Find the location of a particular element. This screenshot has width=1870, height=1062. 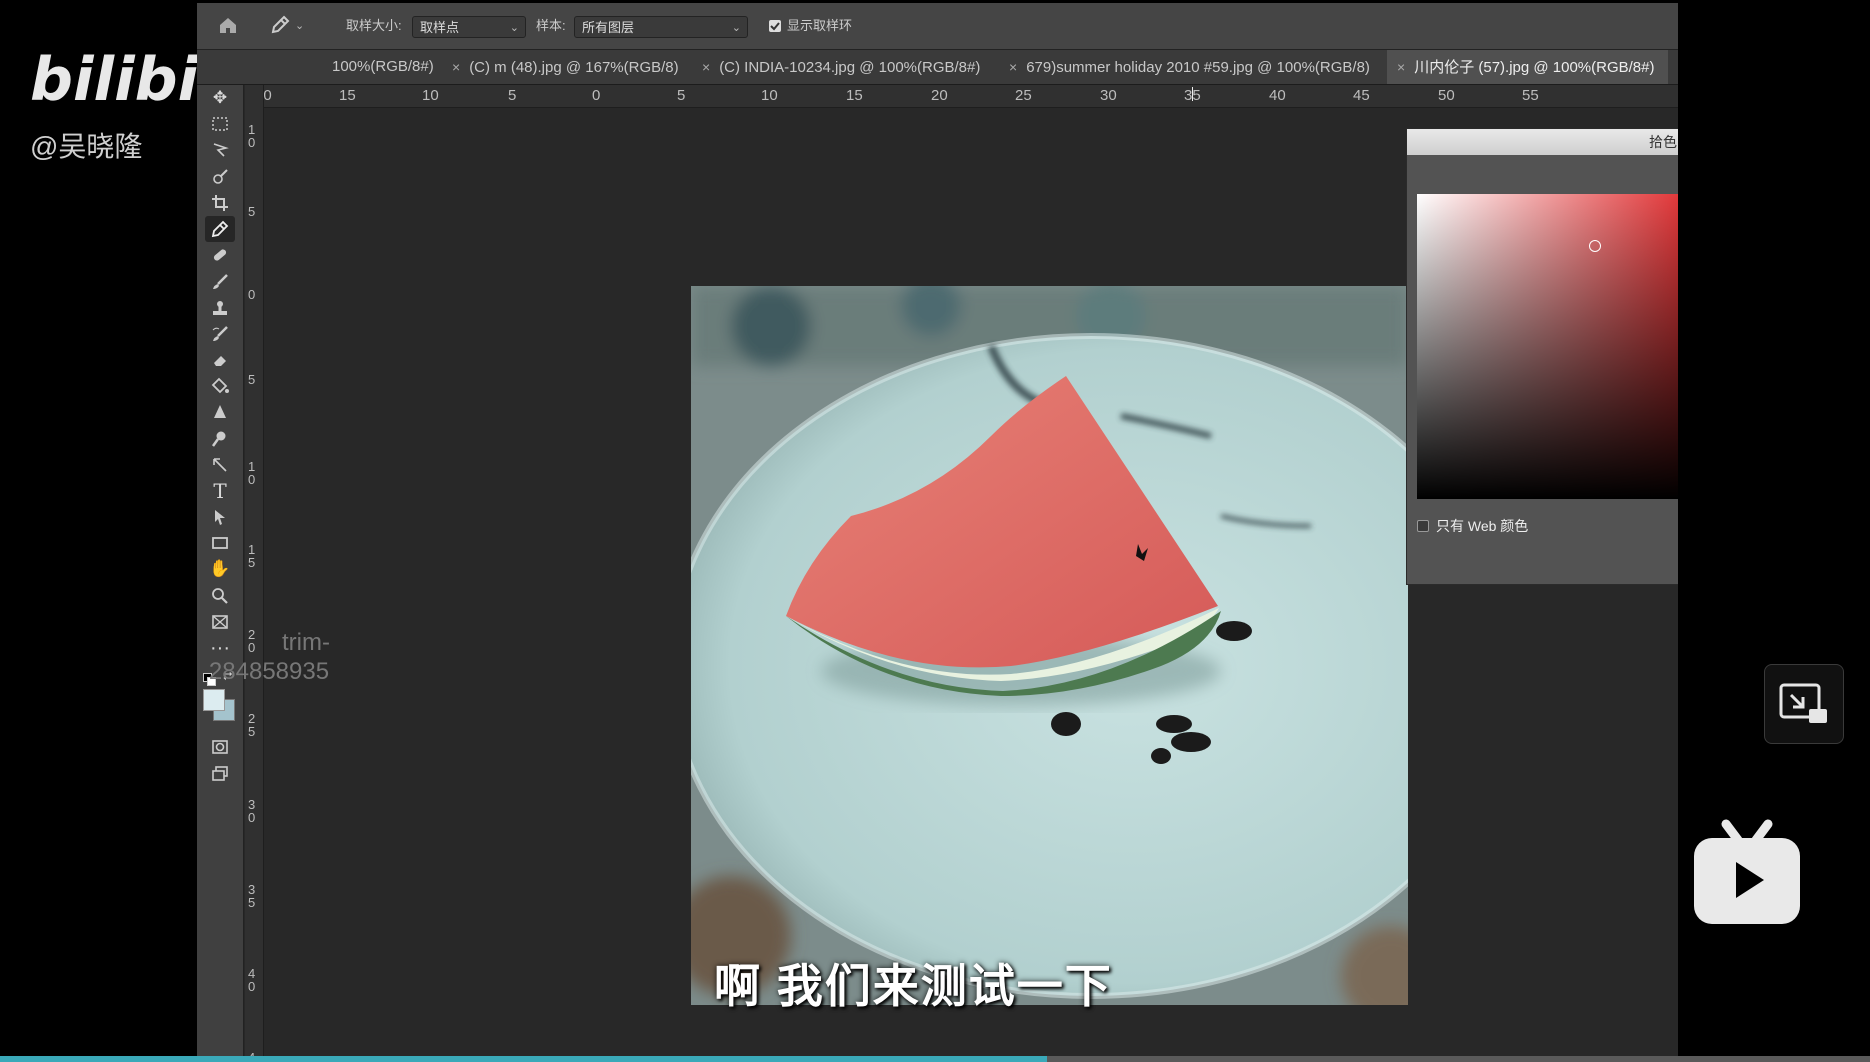

dodge-icon is located at coordinates (220, 439).